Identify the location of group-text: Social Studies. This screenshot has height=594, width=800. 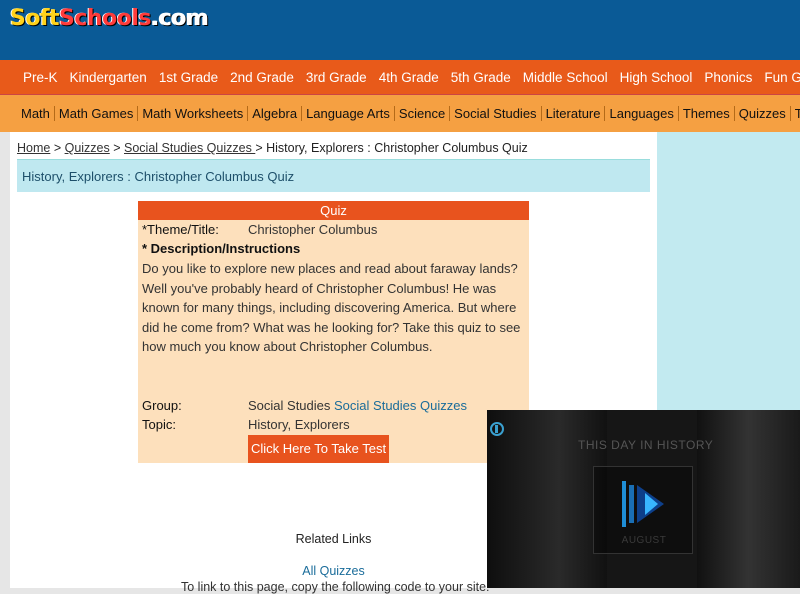
(289, 405).